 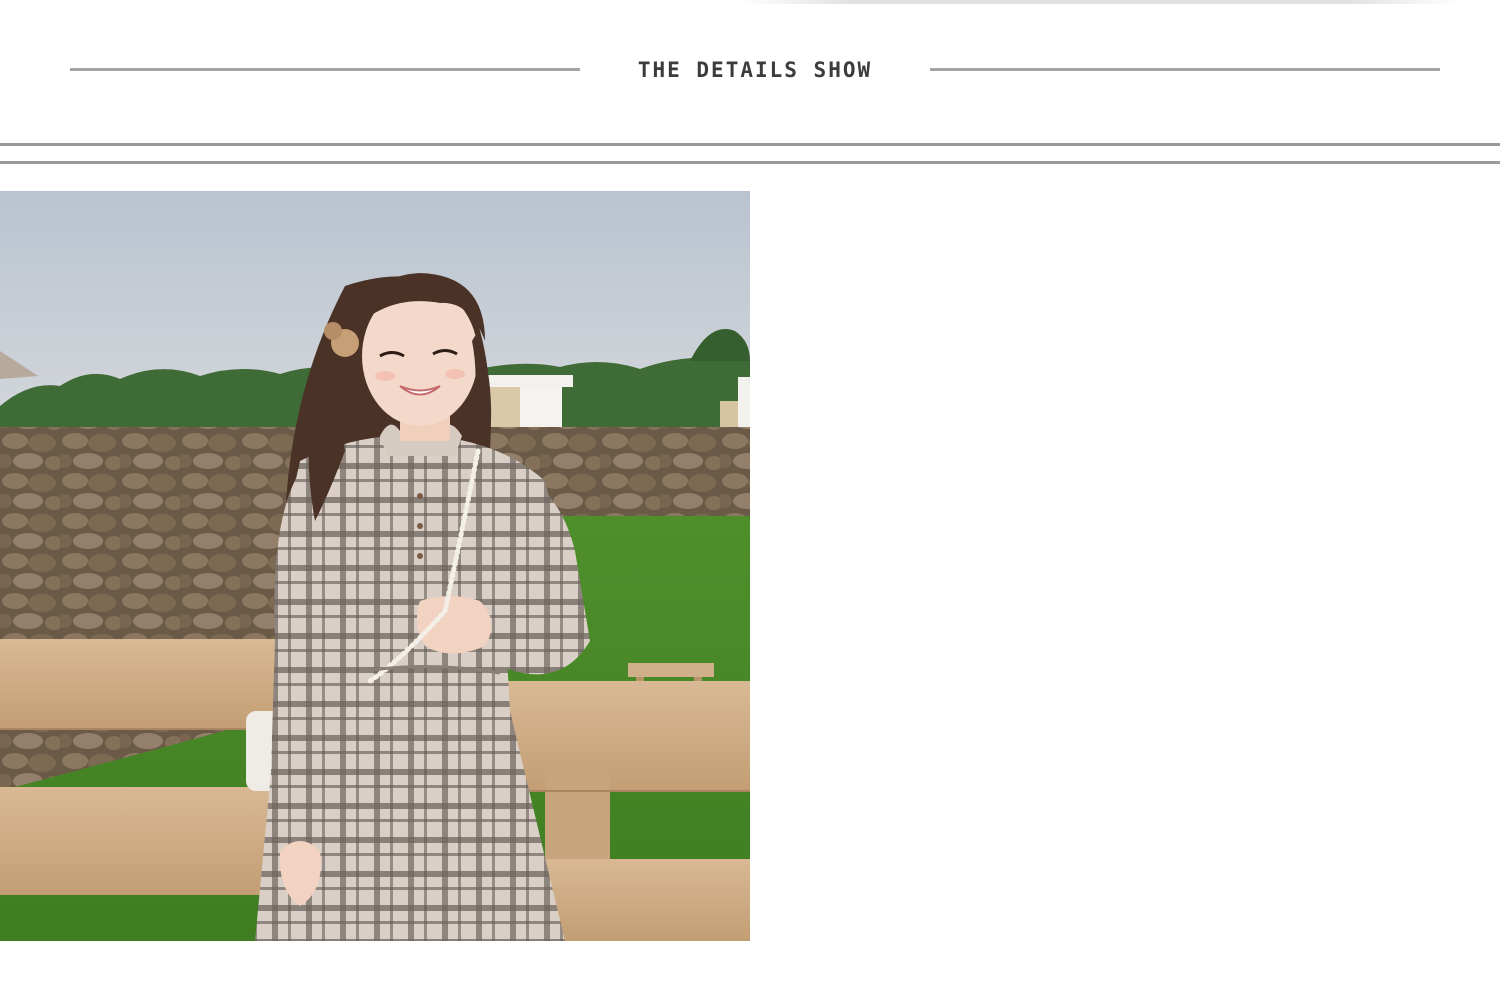 I want to click on section-title: THE DETAILS SHOW, so click(x=755, y=70).